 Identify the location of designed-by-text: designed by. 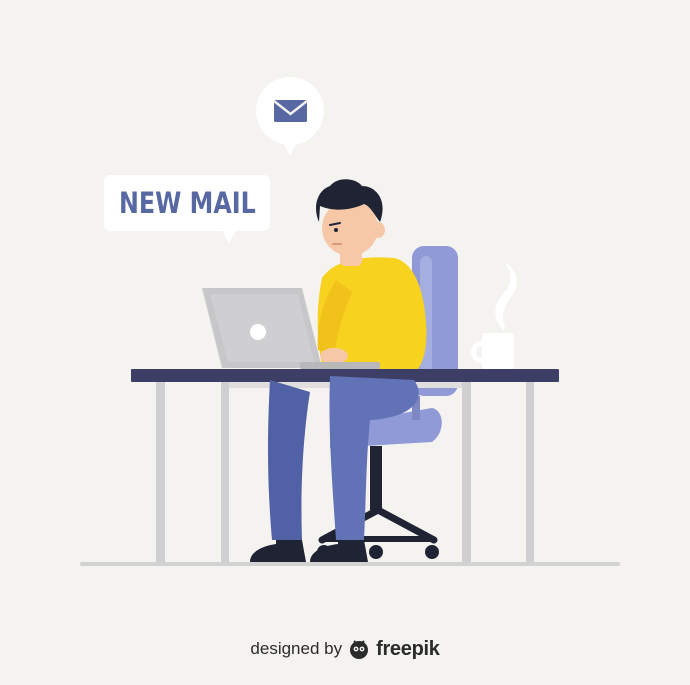
(296, 648).